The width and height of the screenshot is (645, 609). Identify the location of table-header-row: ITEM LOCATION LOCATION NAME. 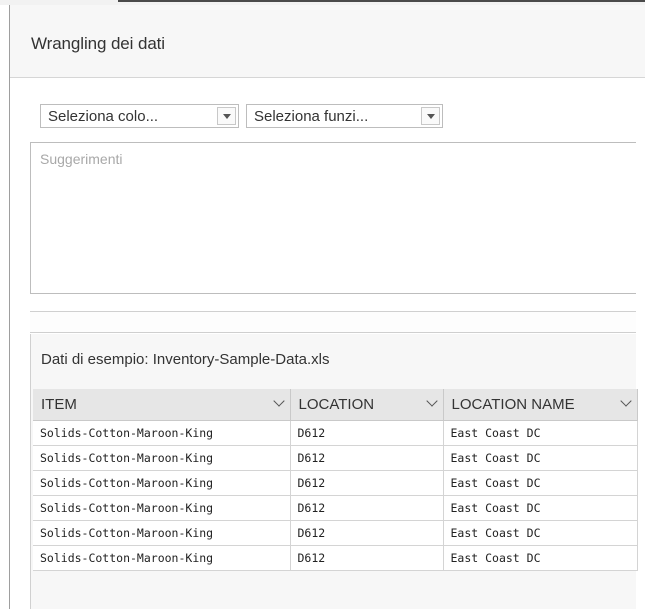
(335, 405).